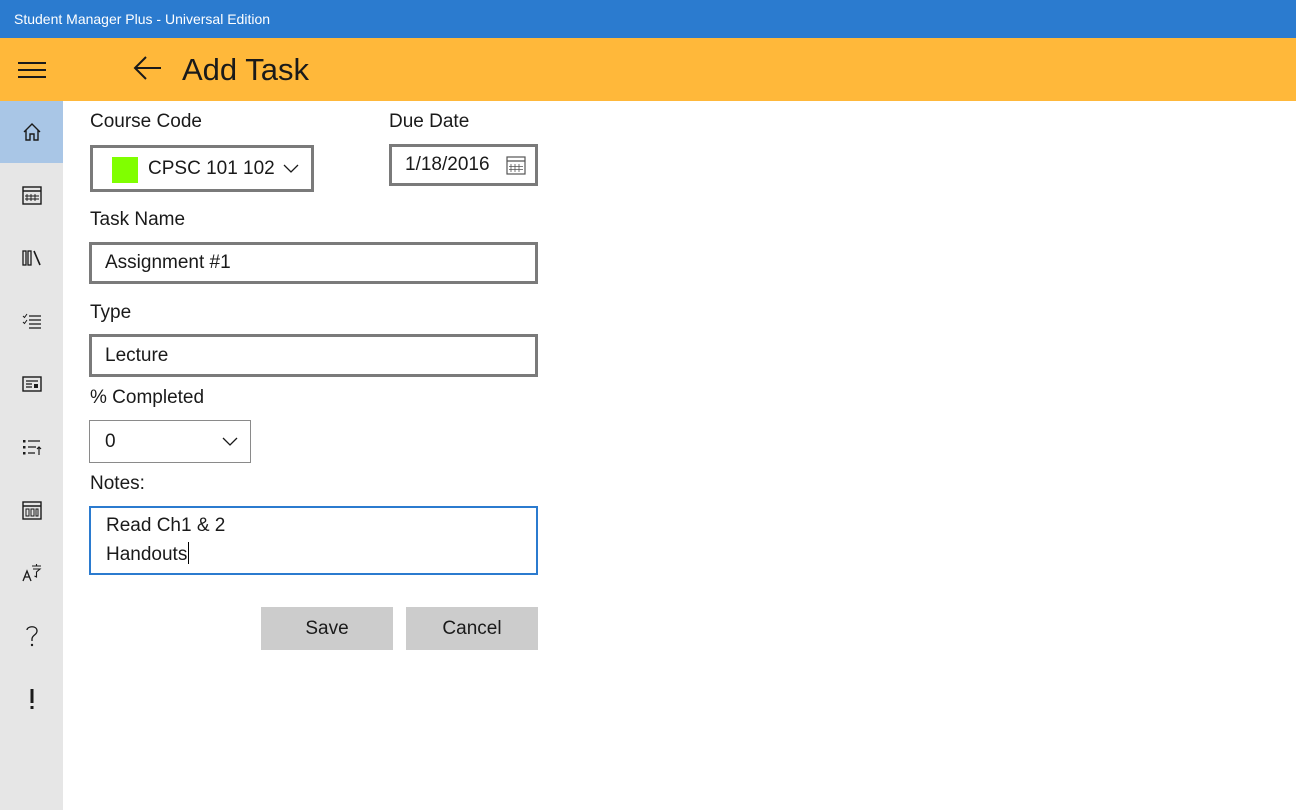 This screenshot has height=810, width=1296. Describe the element at coordinates (166, 525) in the screenshot. I see `notes-line-1: Read Ch1 & 2` at that location.